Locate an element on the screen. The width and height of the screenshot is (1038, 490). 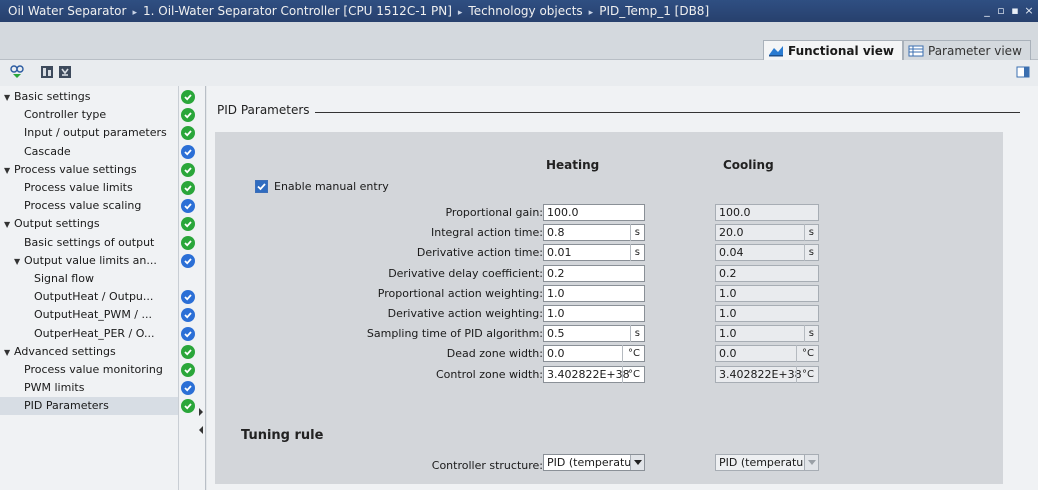
tree-item: Process value monitoring is located at coordinates (89, 370).